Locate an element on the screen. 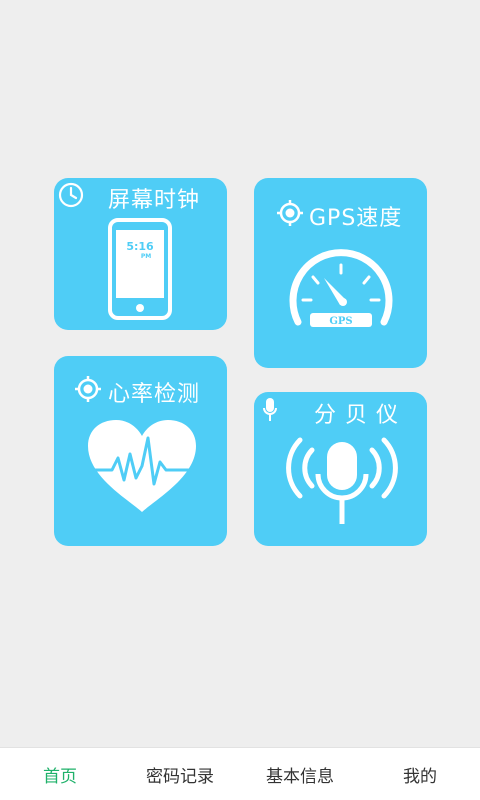 This screenshot has height=800, width=480. speedometer-icon: GPS is located at coordinates (341, 288).